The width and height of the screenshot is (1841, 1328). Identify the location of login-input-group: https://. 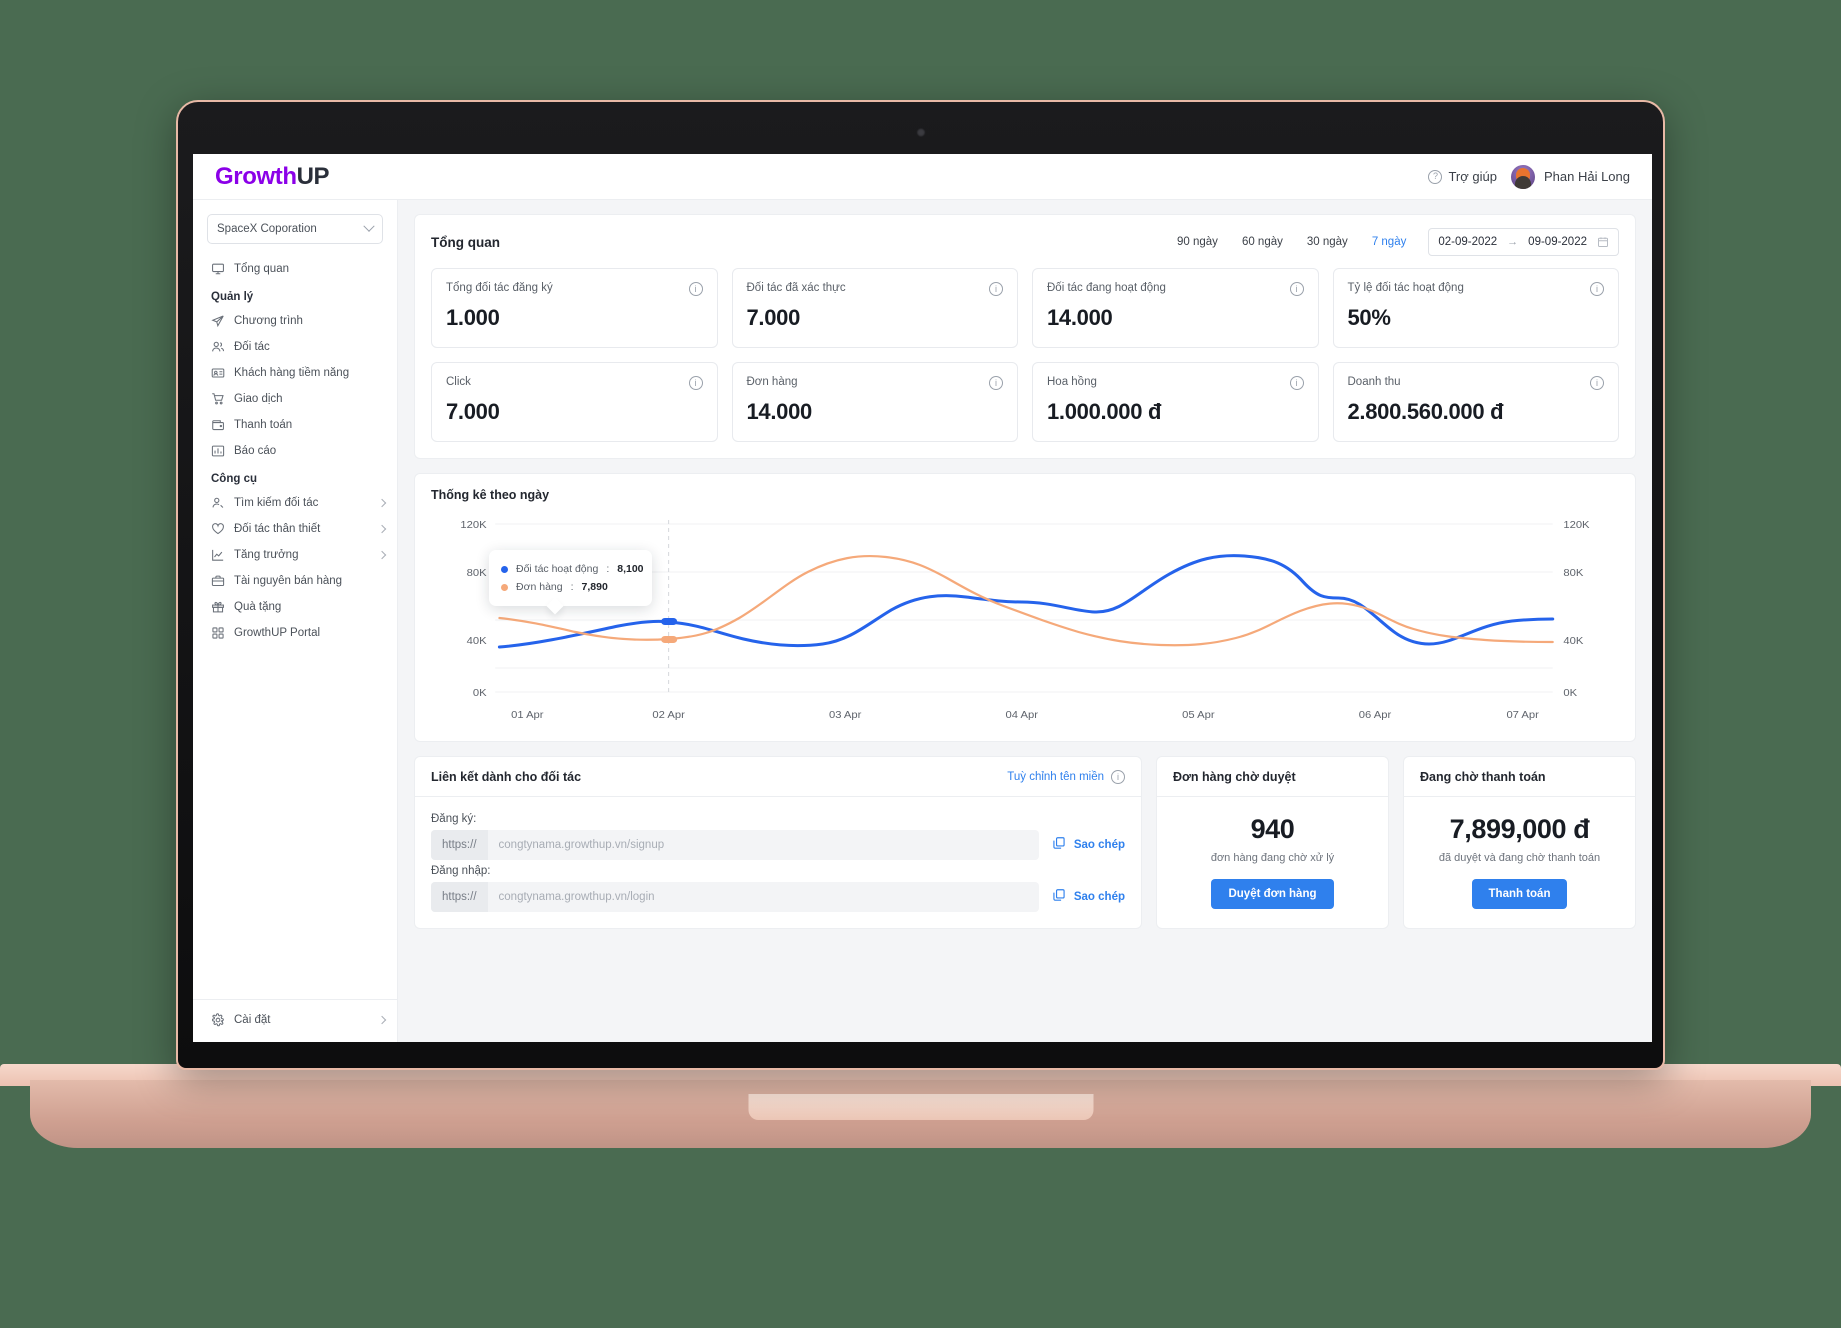
(735, 897).